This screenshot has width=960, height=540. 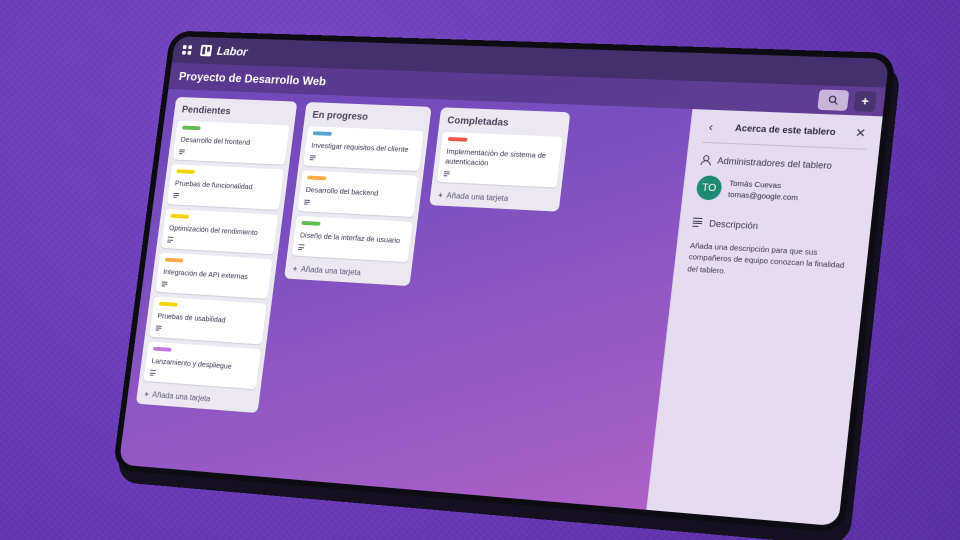 I want to click on card: Lanzamiento y despliegue, so click(x=201, y=365).